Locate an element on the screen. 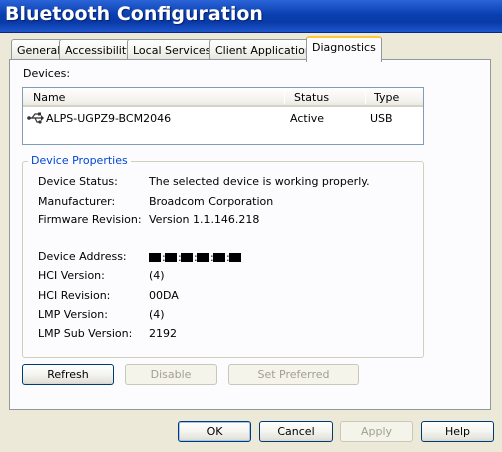 This screenshot has width=502, height=452. device-row: ALPS-UGPZ9-BCM2046 Active USB is located at coordinates (223, 118).